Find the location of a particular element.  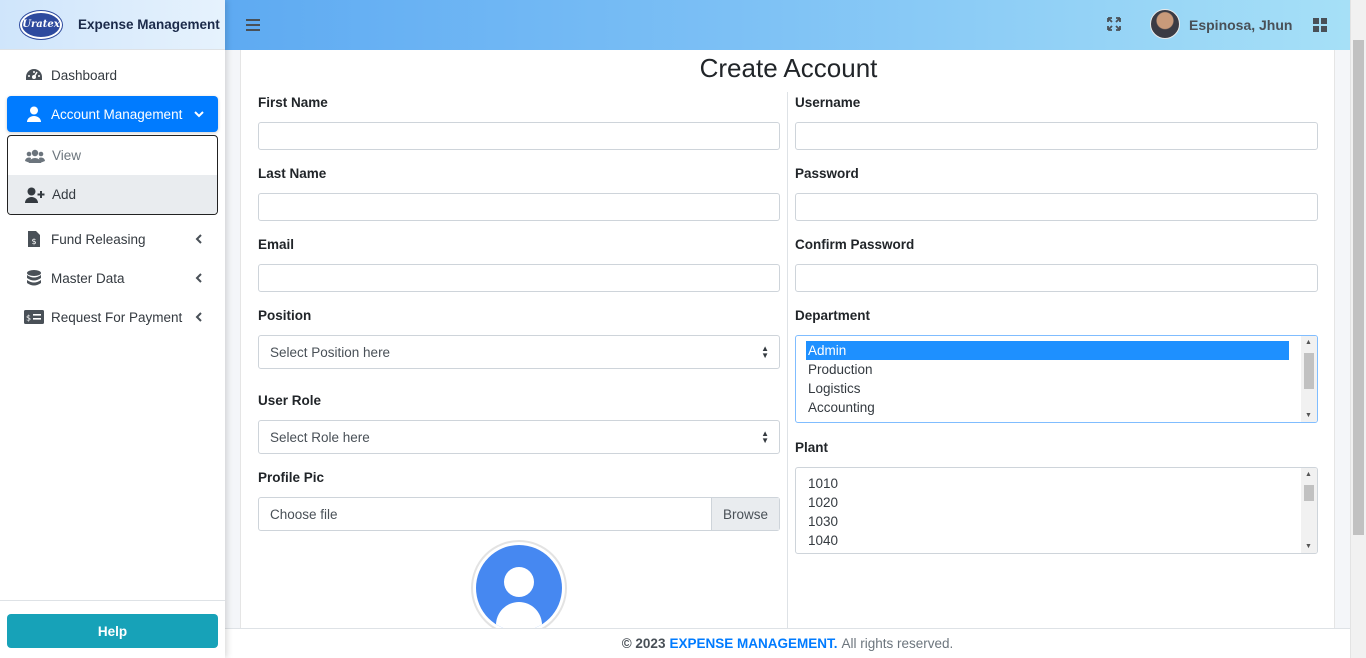

confirm-password-input is located at coordinates (1056, 278).